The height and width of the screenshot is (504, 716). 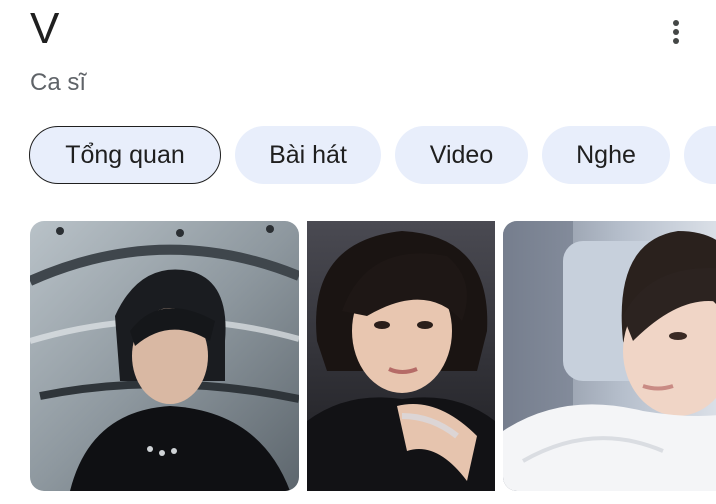 I want to click on entity-subtitle: Ca sĩ, so click(x=58, y=82).